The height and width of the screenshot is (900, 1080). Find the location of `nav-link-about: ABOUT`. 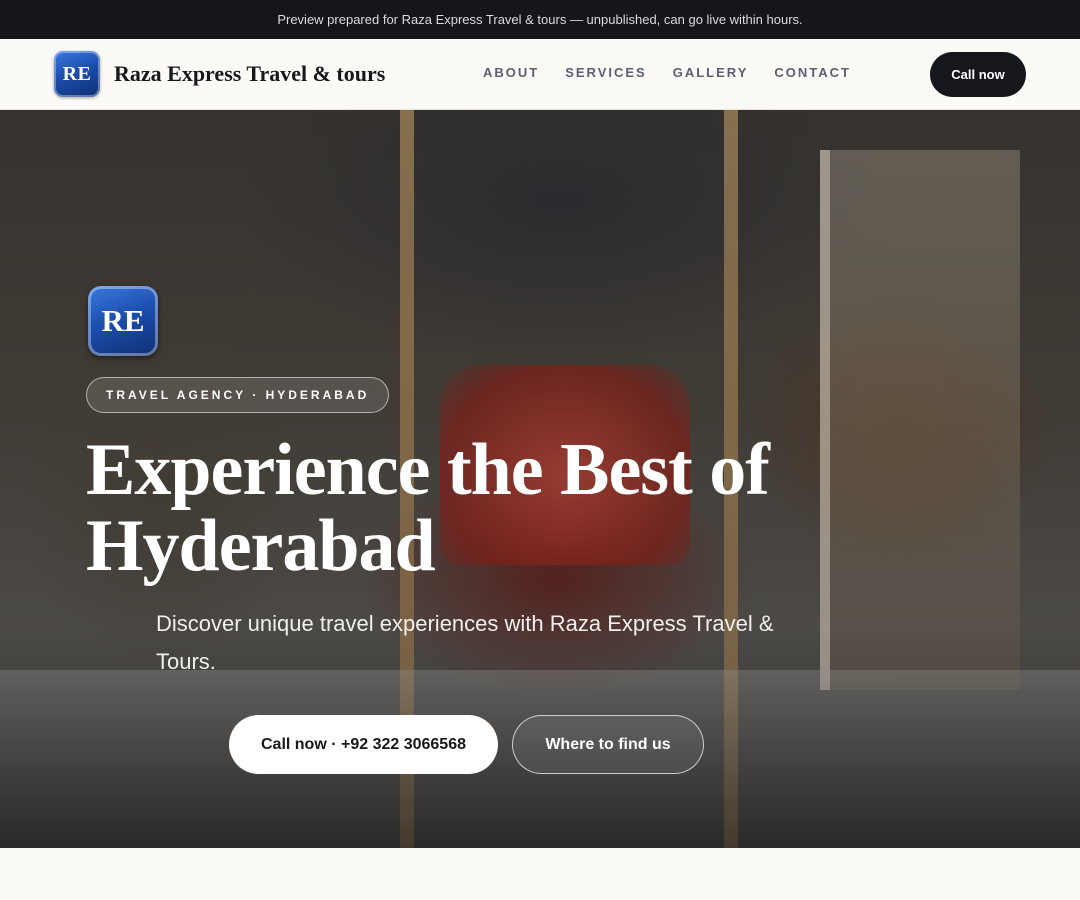

nav-link-about: ABOUT is located at coordinates (511, 72).